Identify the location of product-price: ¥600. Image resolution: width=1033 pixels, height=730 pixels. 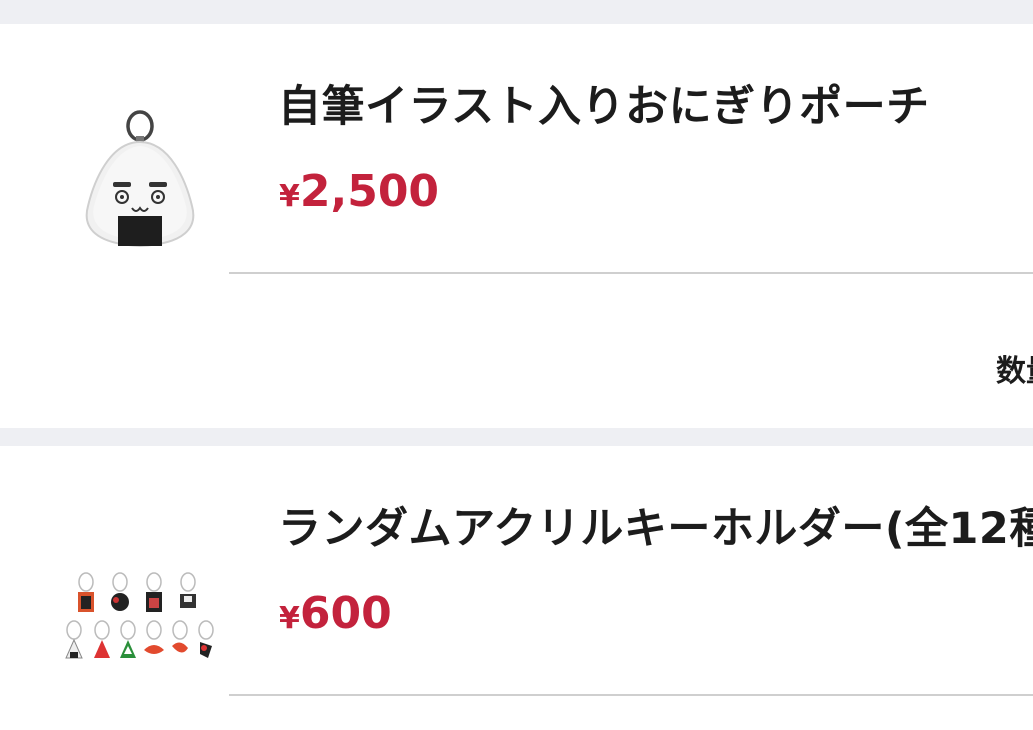
(335, 614).